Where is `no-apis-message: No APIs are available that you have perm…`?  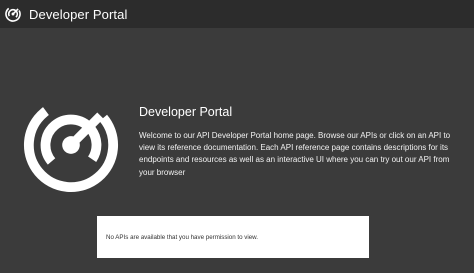 no-apis-message: No APIs are available that you have perm… is located at coordinates (182, 237).